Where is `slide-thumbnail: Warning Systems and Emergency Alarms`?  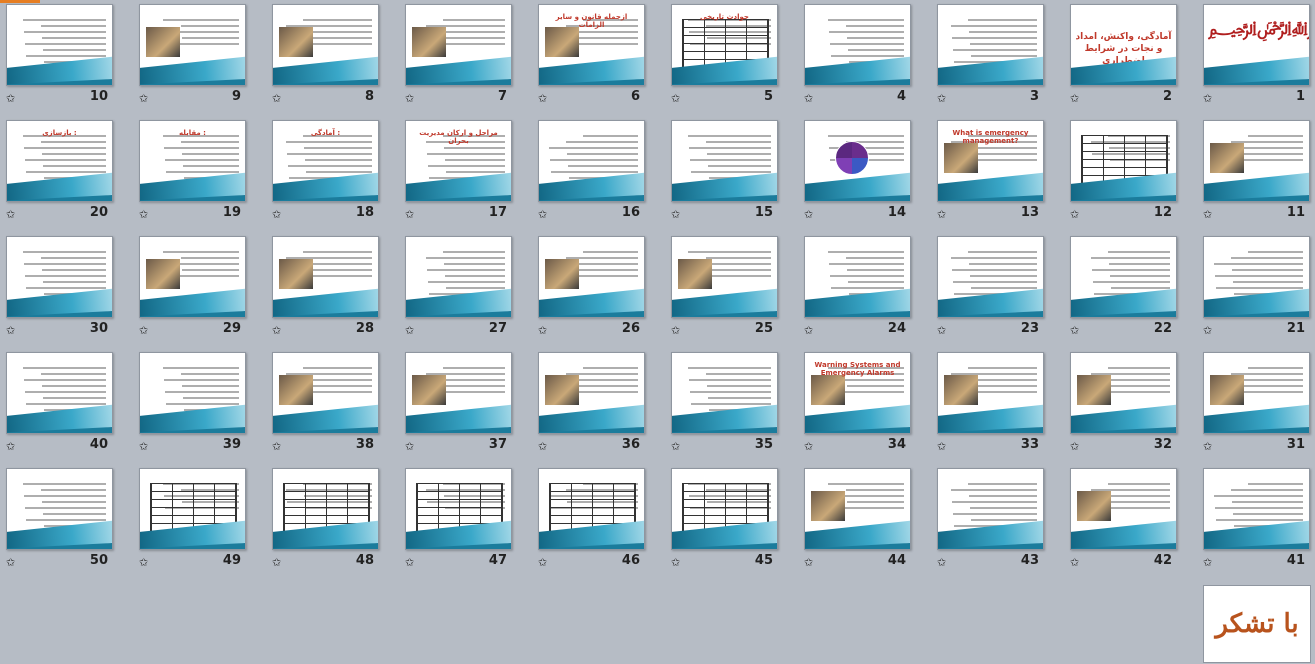
slide-thumbnail: Warning Systems and Emergency Alarms is located at coordinates (857, 393).